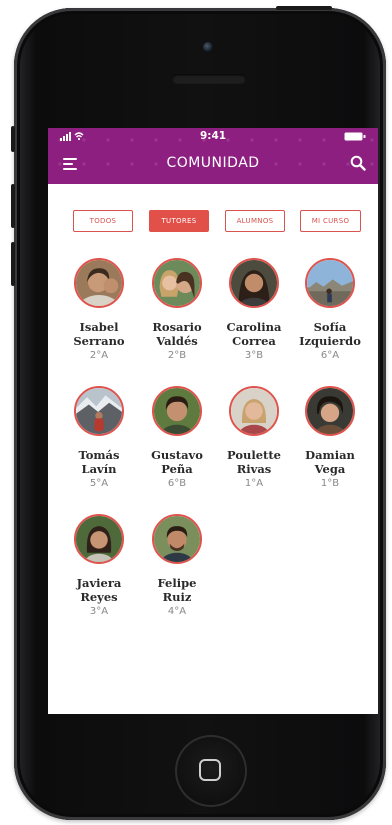 The width and height of the screenshot is (392, 825). I want to click on filter-bar: TODOS TUTORES ALUMNOS MI CURSO, so click(213, 222).